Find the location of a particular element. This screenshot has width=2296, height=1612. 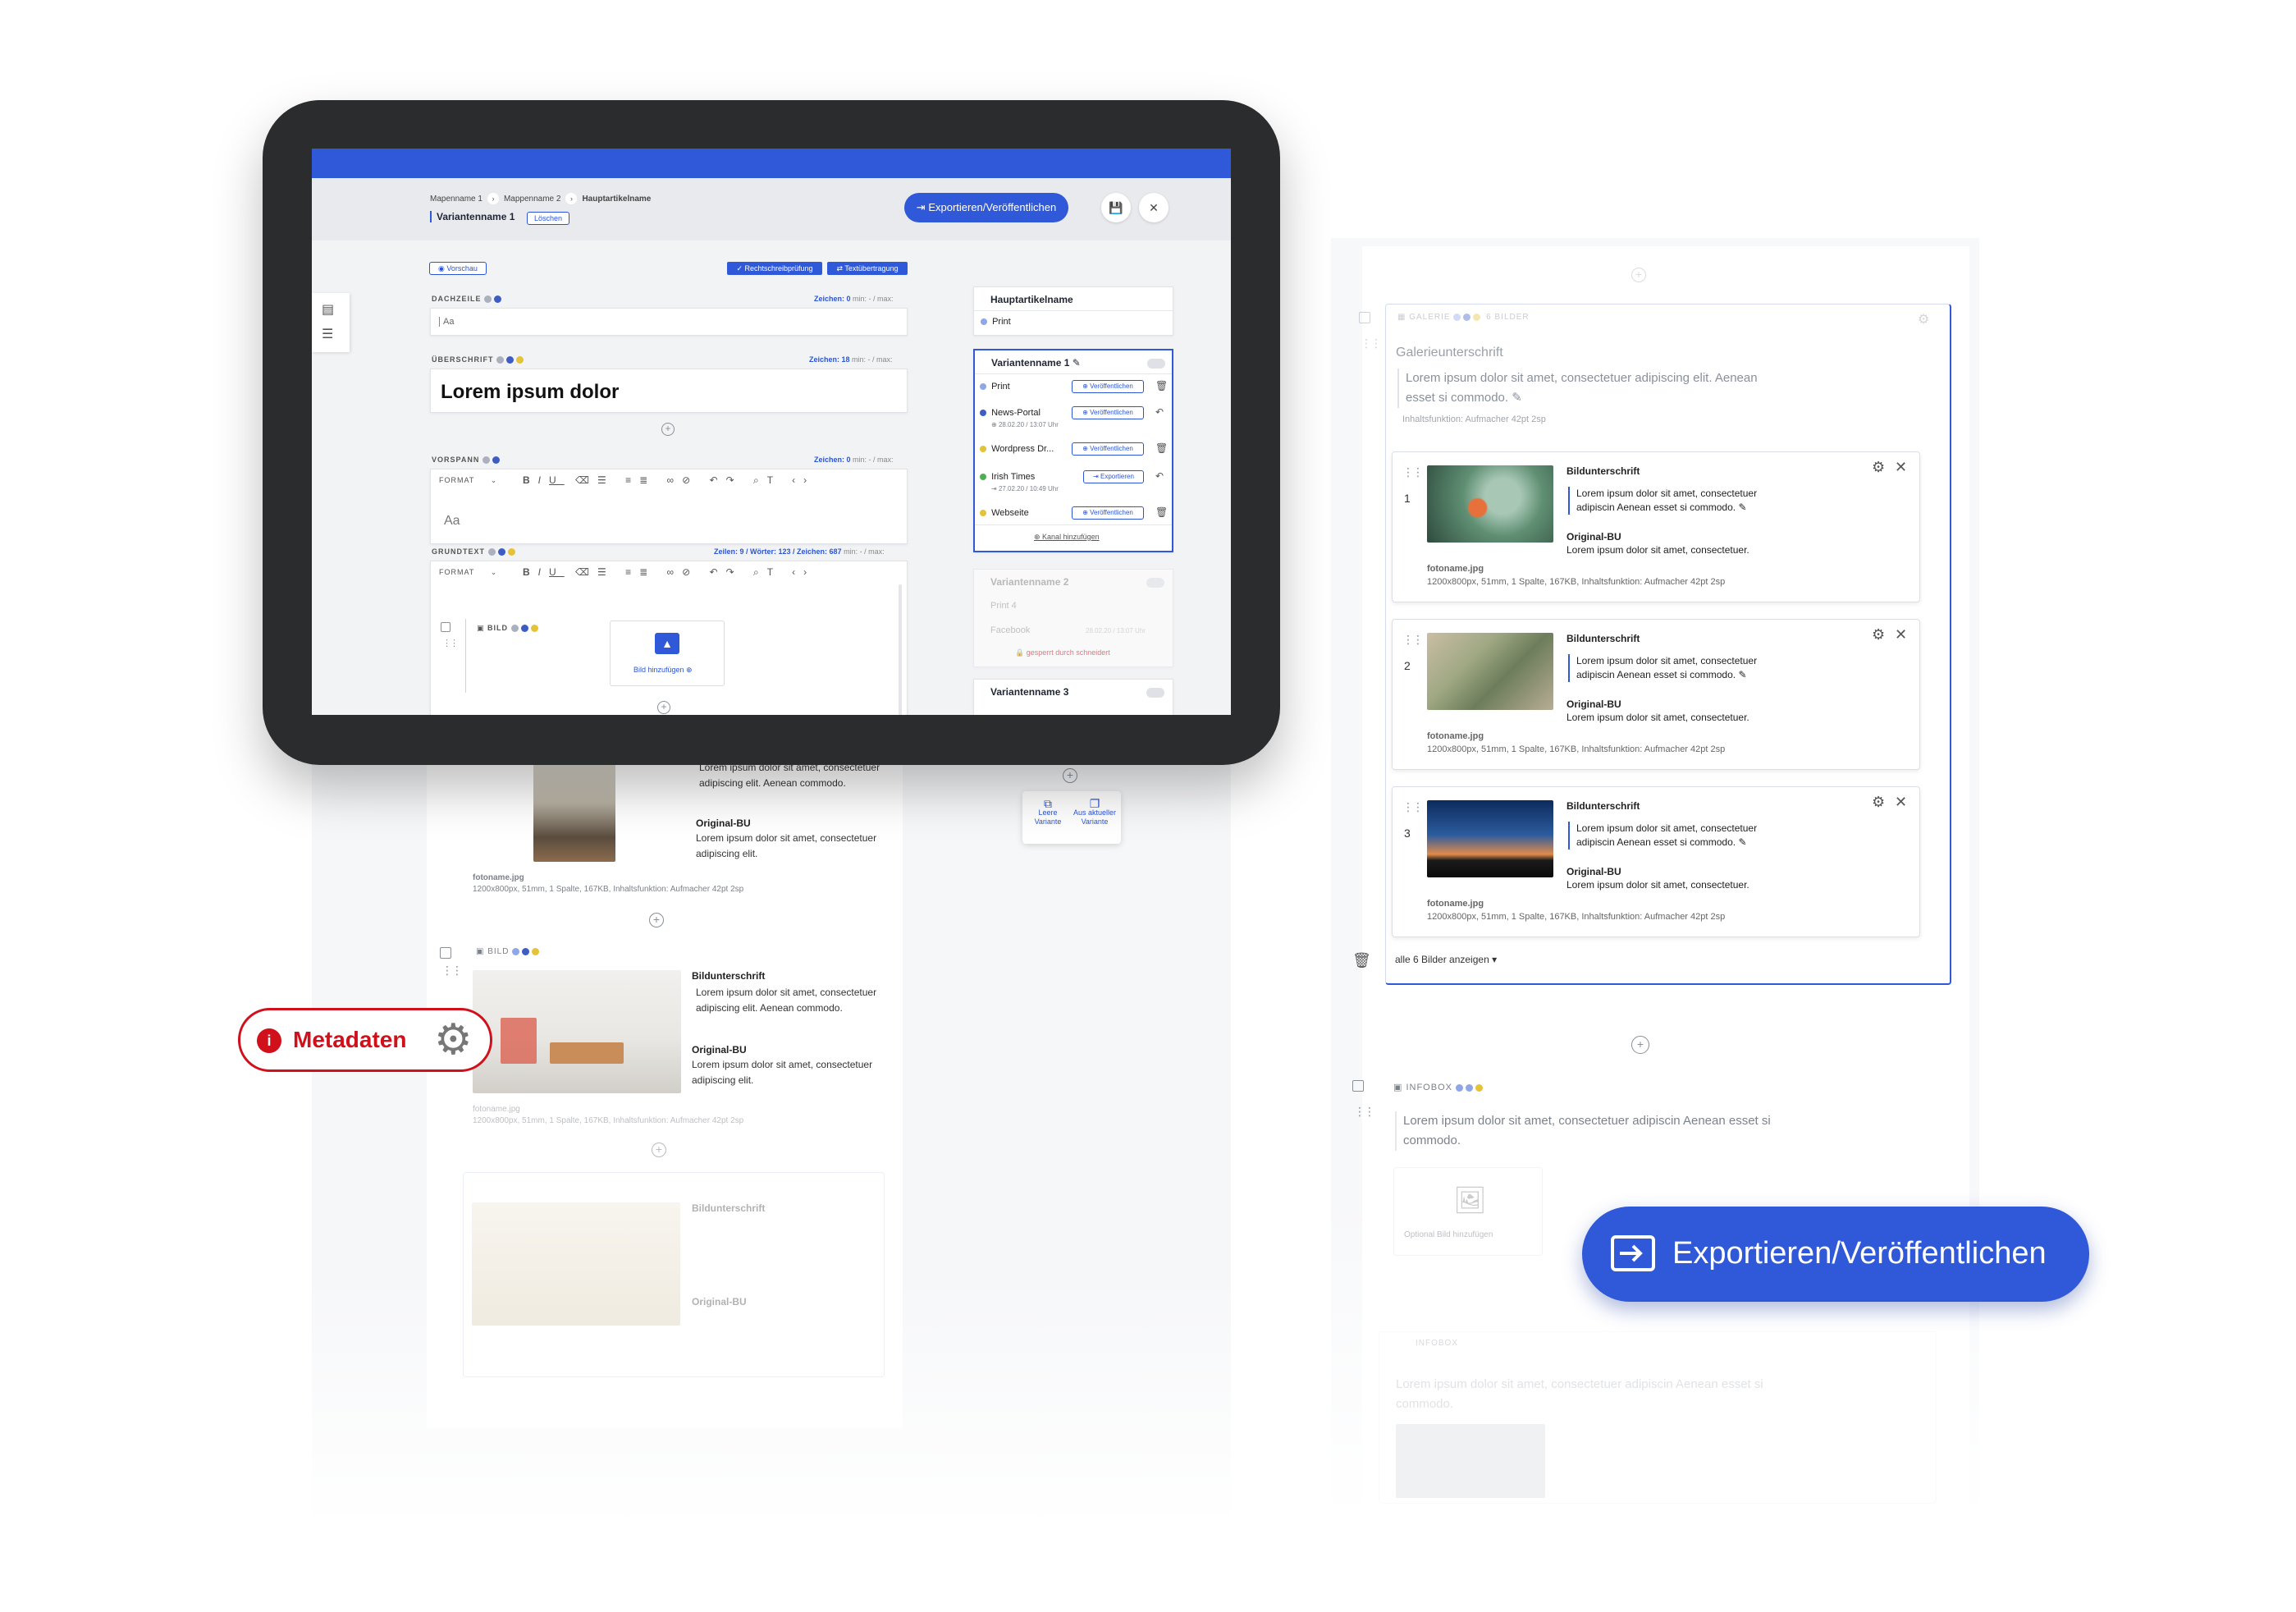

variant2-channel-facebook: Facebook is located at coordinates (1010, 630).